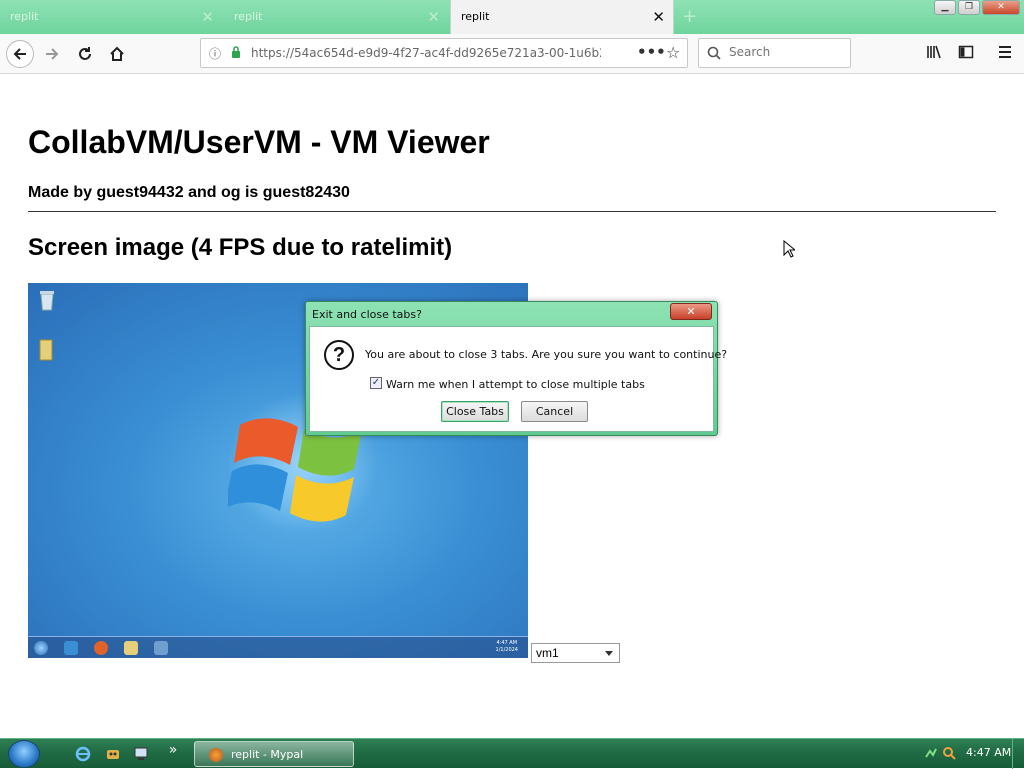 The height and width of the screenshot is (769, 1024). Describe the element at coordinates (506, 650) in the screenshot. I see `vm-clock-date: 1/1/2024` at that location.